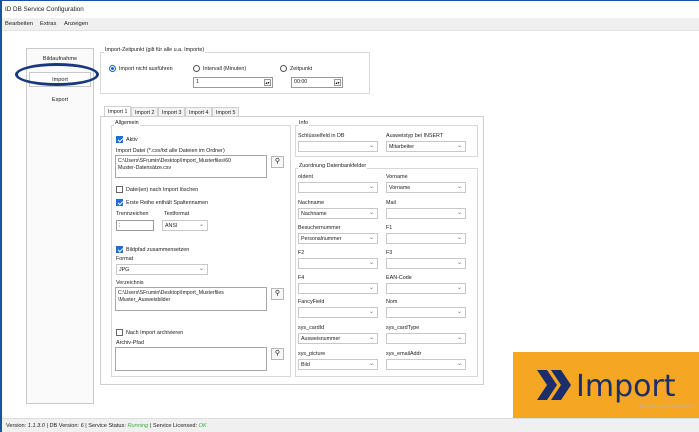 The image size is (699, 432). Describe the element at coordinates (225, 69) in the screenshot. I see `radio-interval-label: Intervall (Minuten)` at that location.